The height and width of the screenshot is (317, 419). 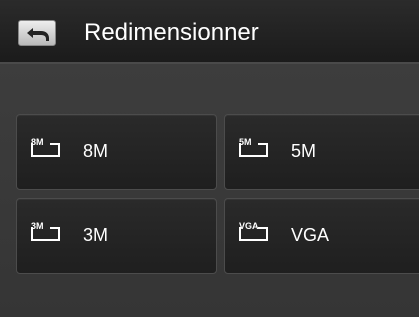 I want to click on option-3m-button: 3M 3M, so click(x=116, y=236).